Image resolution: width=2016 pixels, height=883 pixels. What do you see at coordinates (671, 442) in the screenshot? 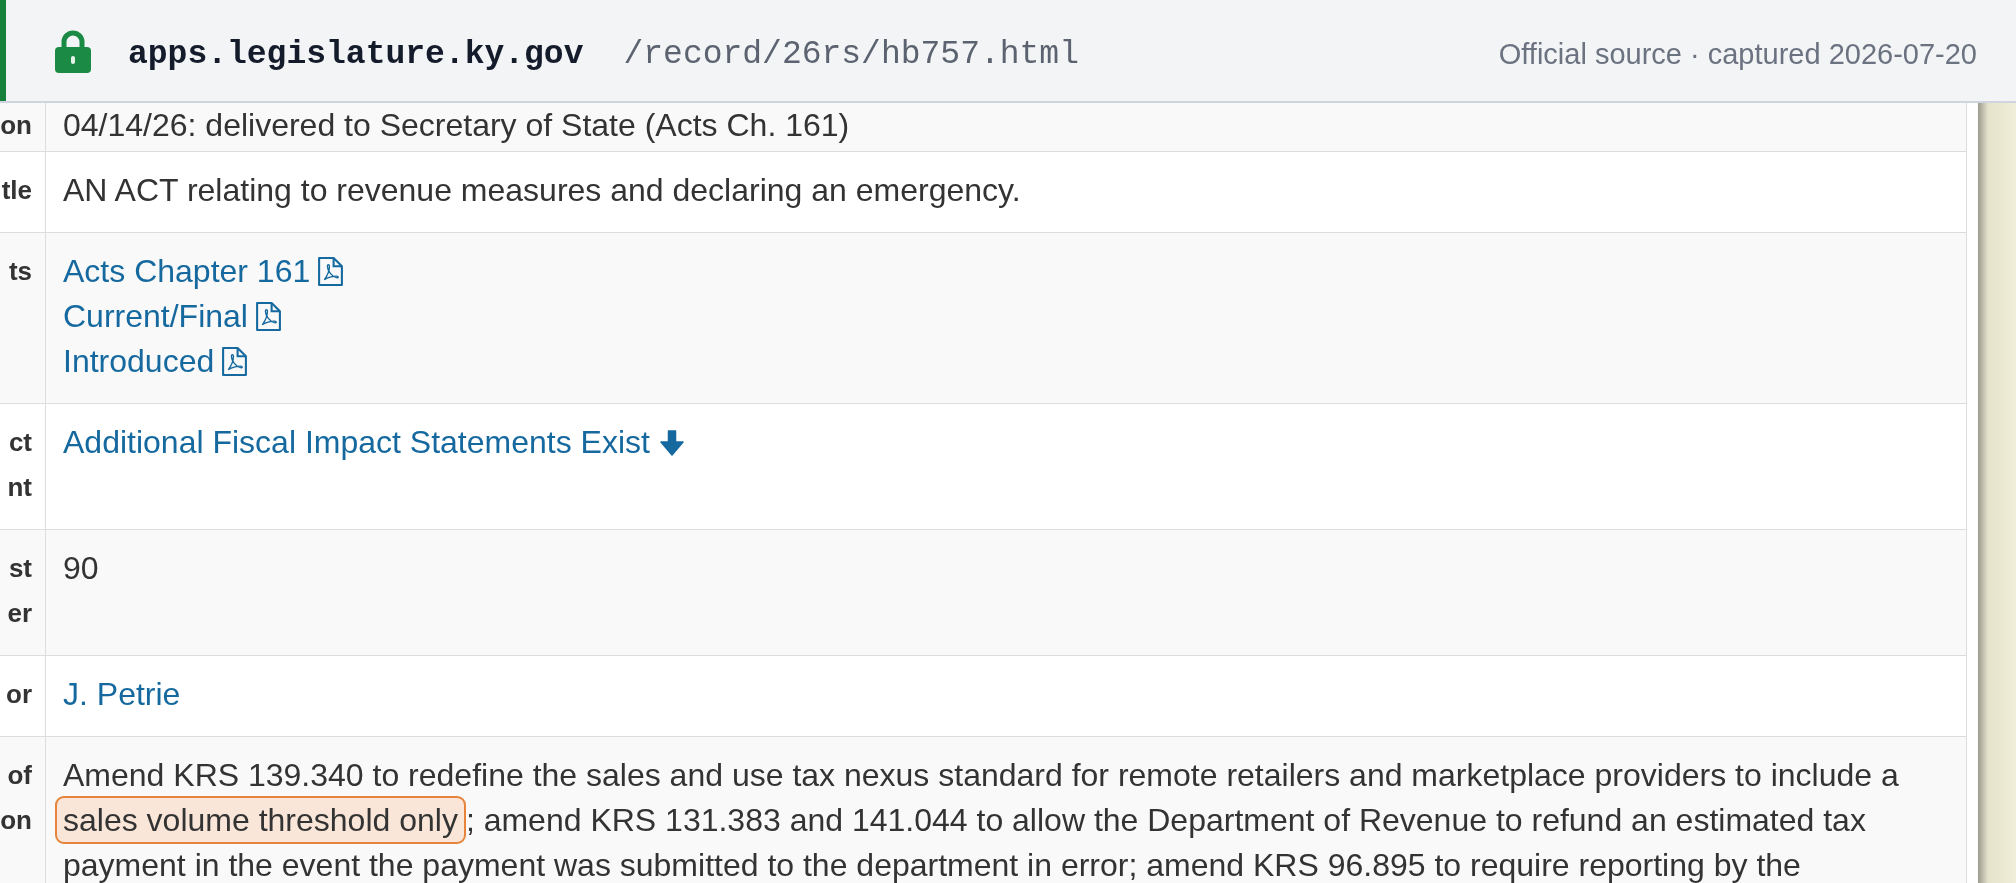
I see `arrow-down-icon` at bounding box center [671, 442].